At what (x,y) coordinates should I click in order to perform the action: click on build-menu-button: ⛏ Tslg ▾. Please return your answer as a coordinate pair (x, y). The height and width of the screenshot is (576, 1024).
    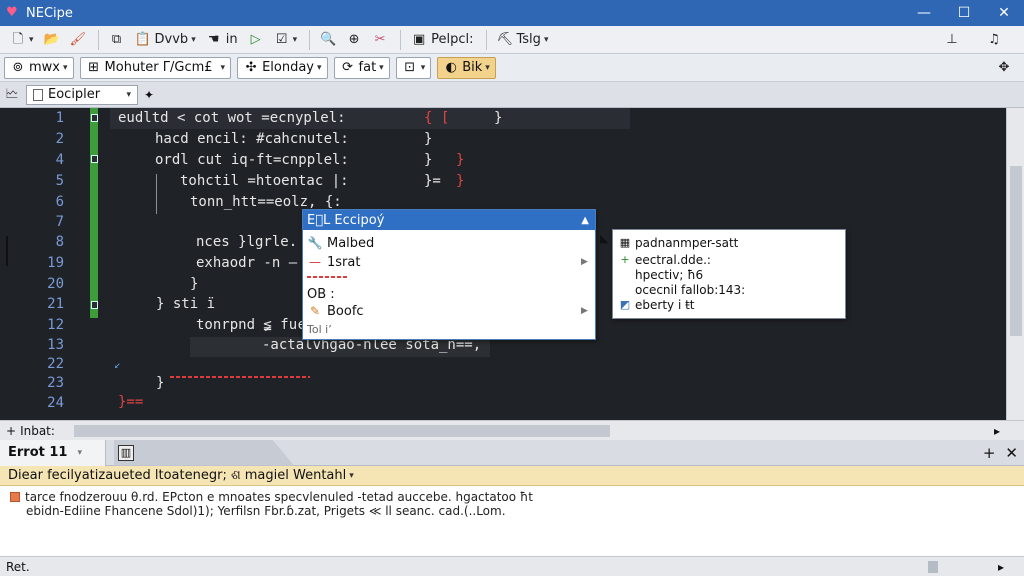
    Looking at the image, I should click on (523, 40).